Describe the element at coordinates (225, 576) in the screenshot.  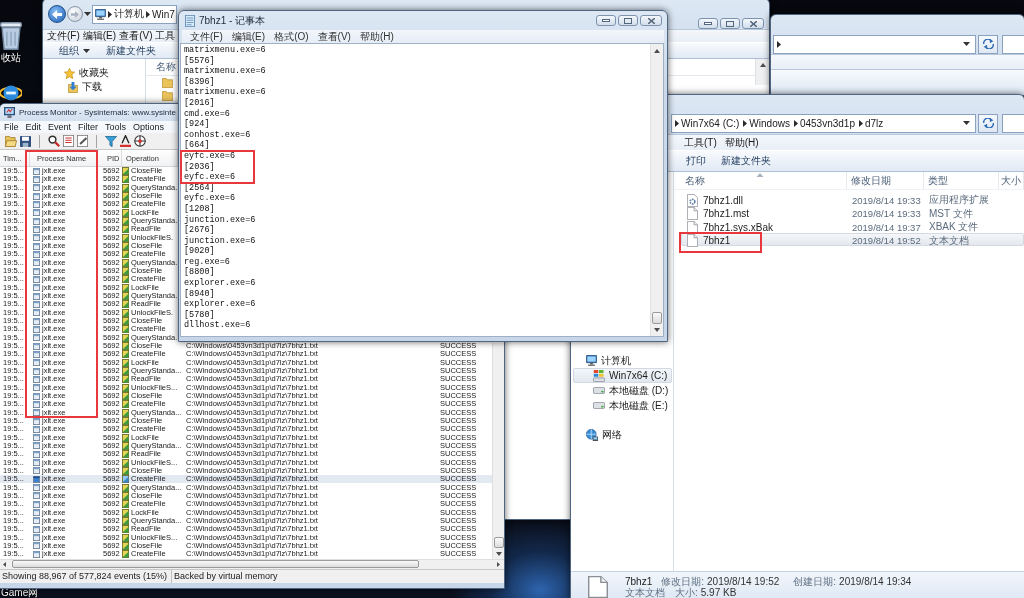
I see `status-text: Backed by virtual memory` at that location.